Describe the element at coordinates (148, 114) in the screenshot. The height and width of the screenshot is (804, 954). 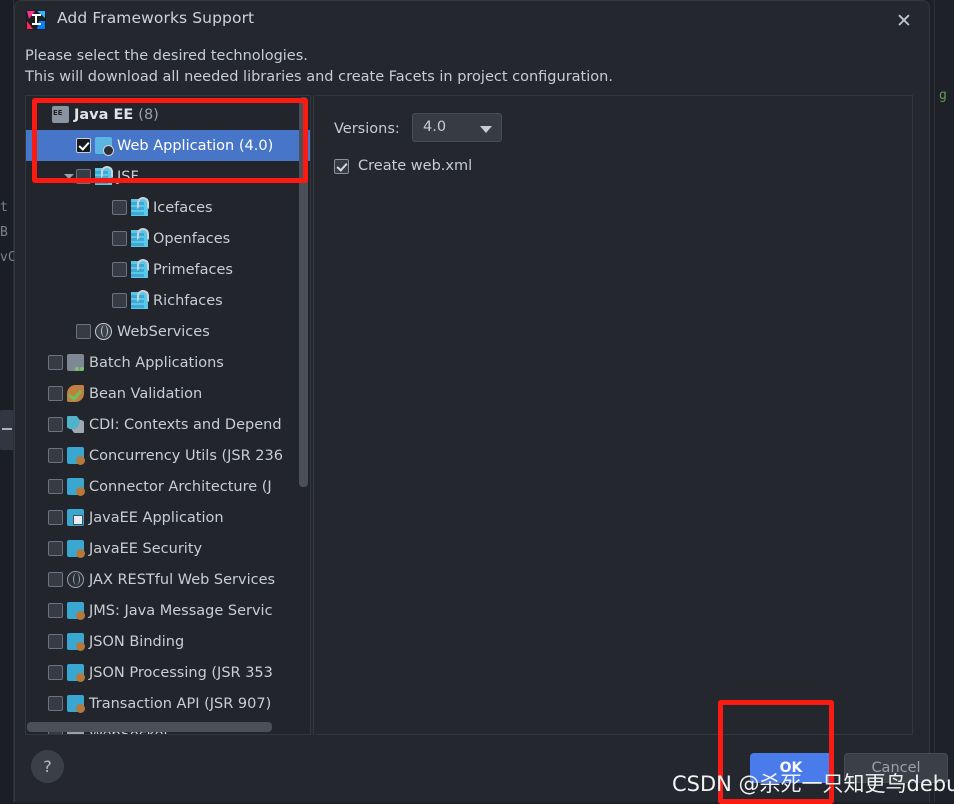
I see `tree-group-count: (8)` at that location.